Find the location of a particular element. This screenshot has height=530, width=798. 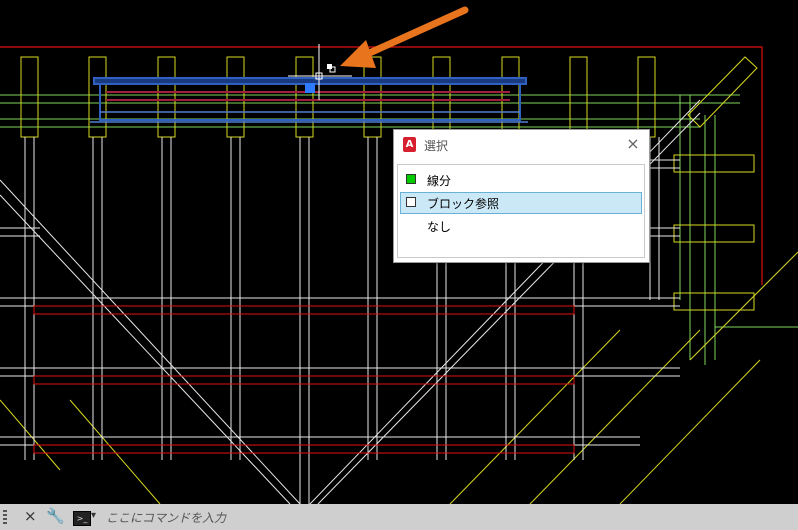

popup-title: 選択 is located at coordinates (436, 146).